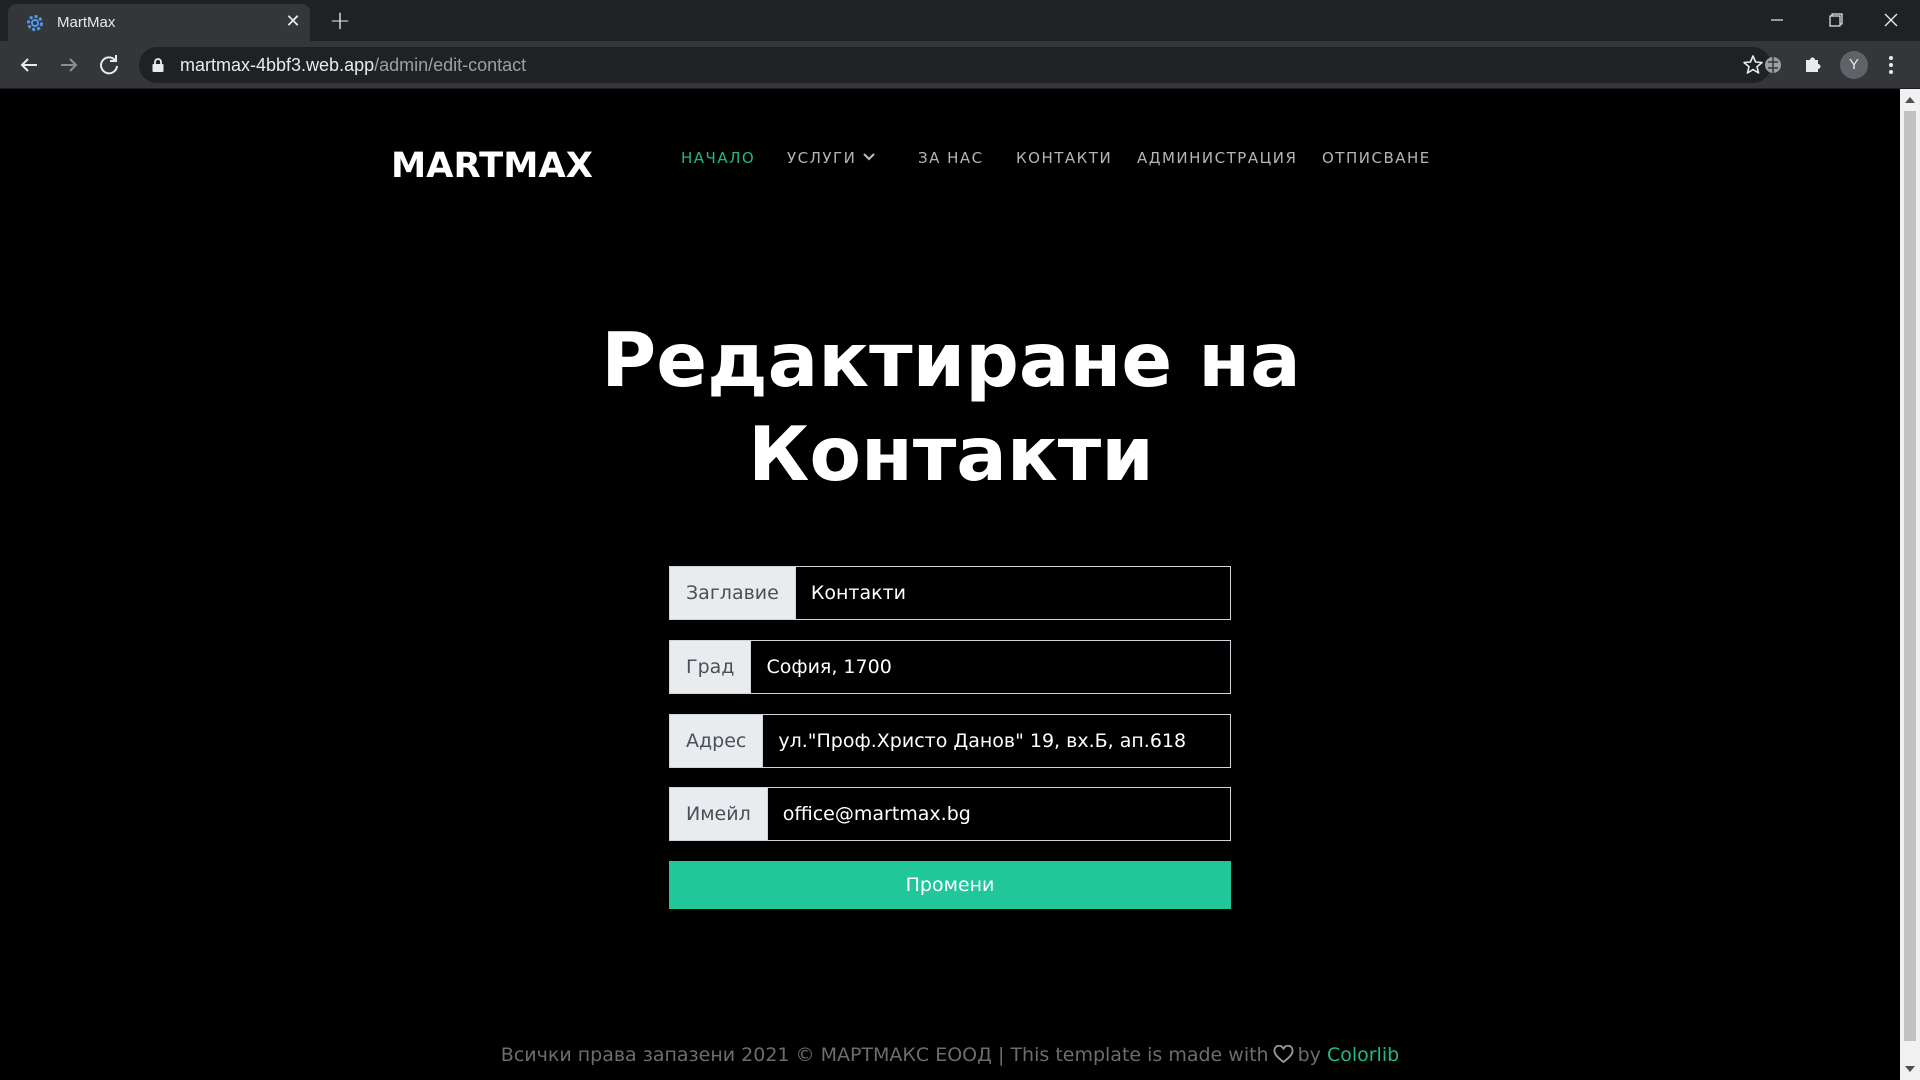 The height and width of the screenshot is (1080, 1920). What do you see at coordinates (1283, 1054) in the screenshot?
I see `heart-icon` at bounding box center [1283, 1054].